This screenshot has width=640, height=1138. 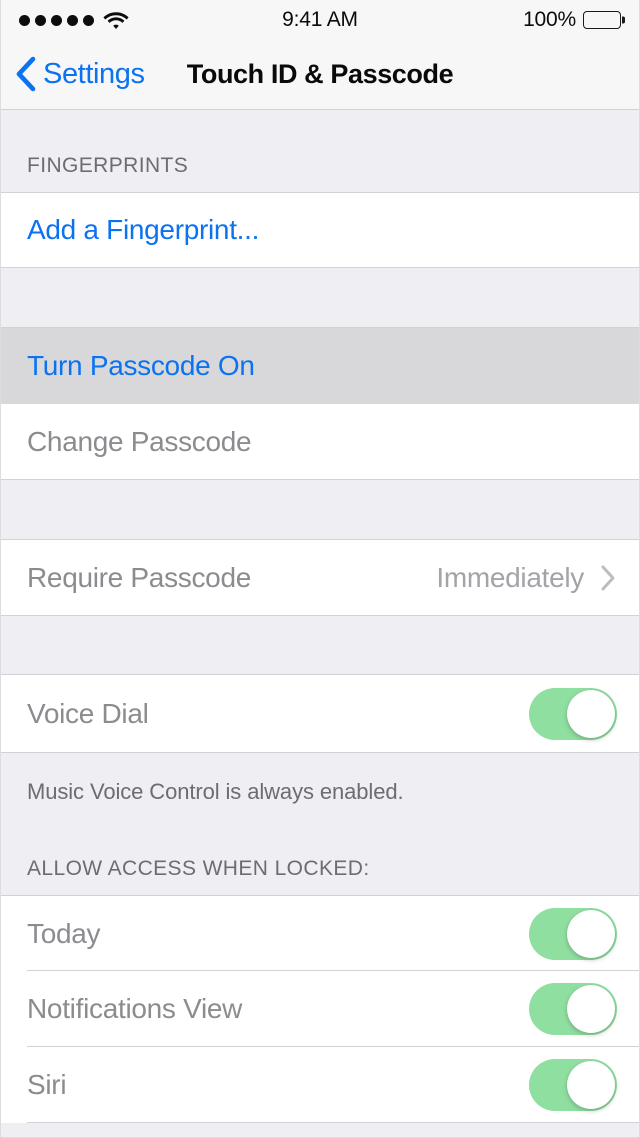 I want to click on siri-toggle, so click(x=573, y=1085).